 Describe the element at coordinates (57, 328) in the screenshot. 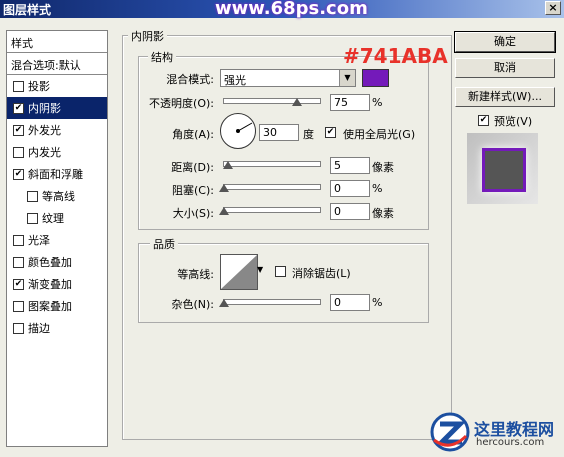

I see `style-item: 描边` at that location.